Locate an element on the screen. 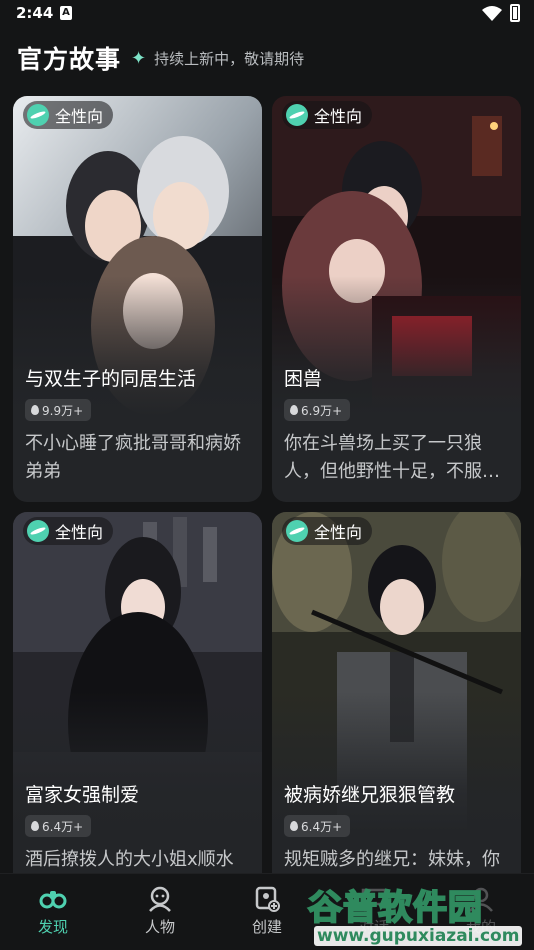 Image resolution: width=534 pixels, height=950 pixels. story-title: 困兽 is located at coordinates (303, 379).